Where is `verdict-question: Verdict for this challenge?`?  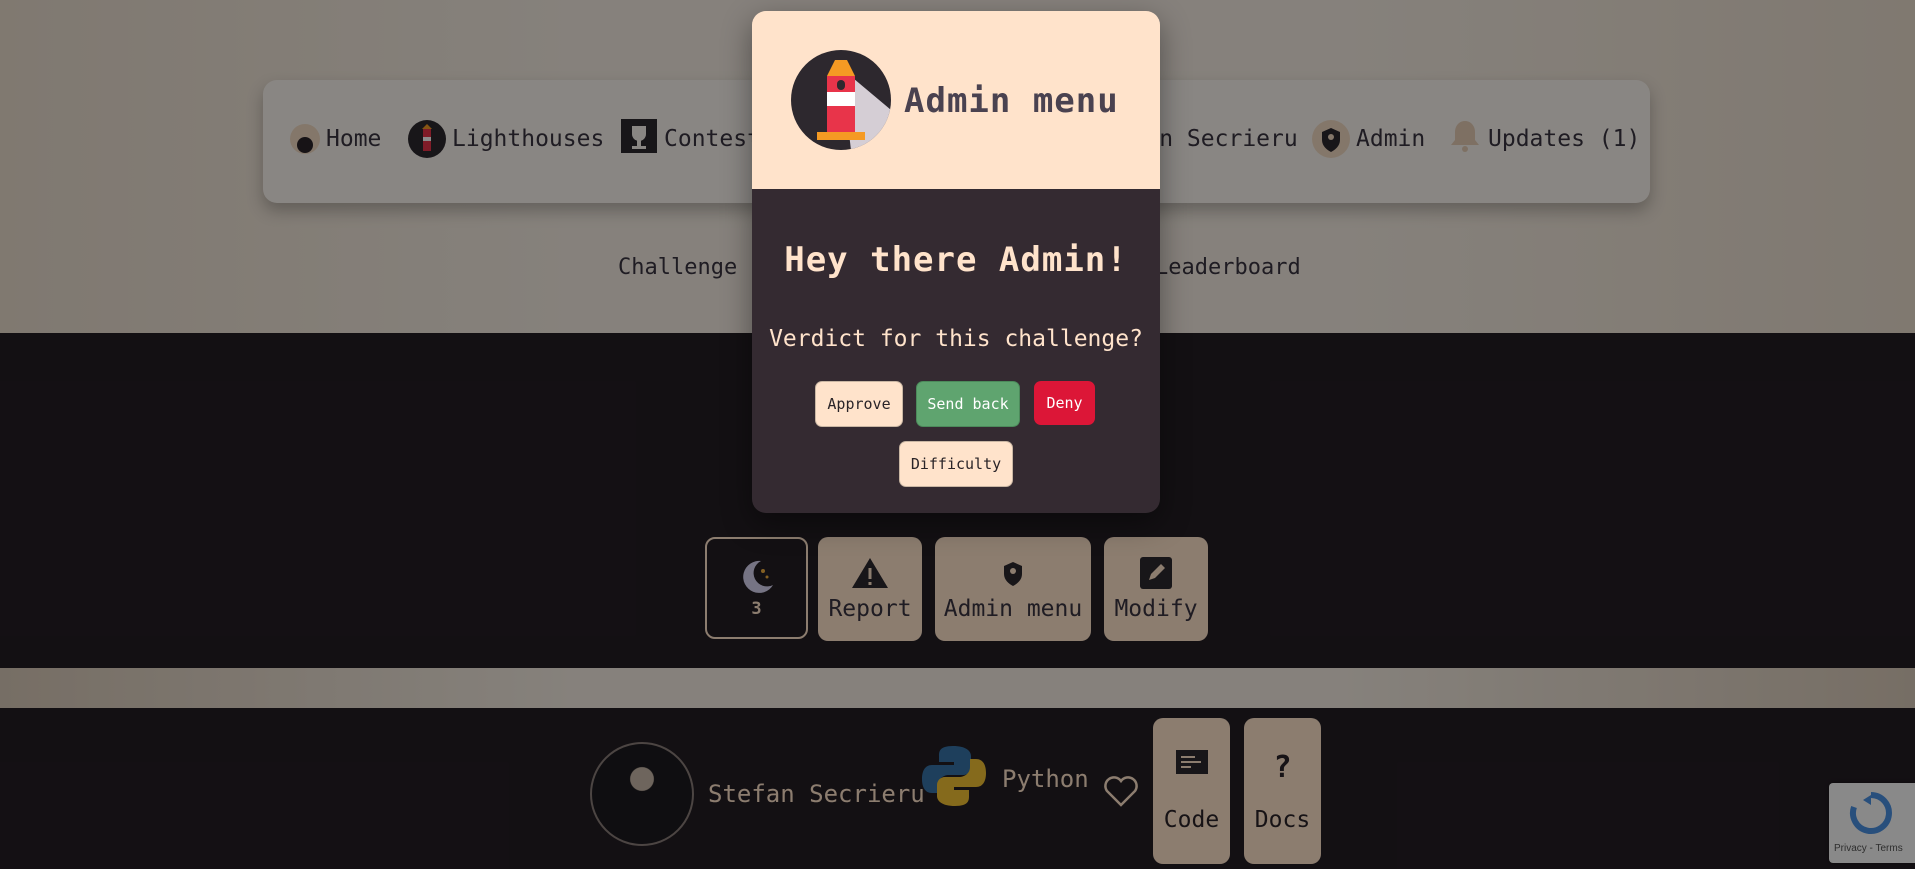 verdict-question: Verdict for this challenge? is located at coordinates (956, 339).